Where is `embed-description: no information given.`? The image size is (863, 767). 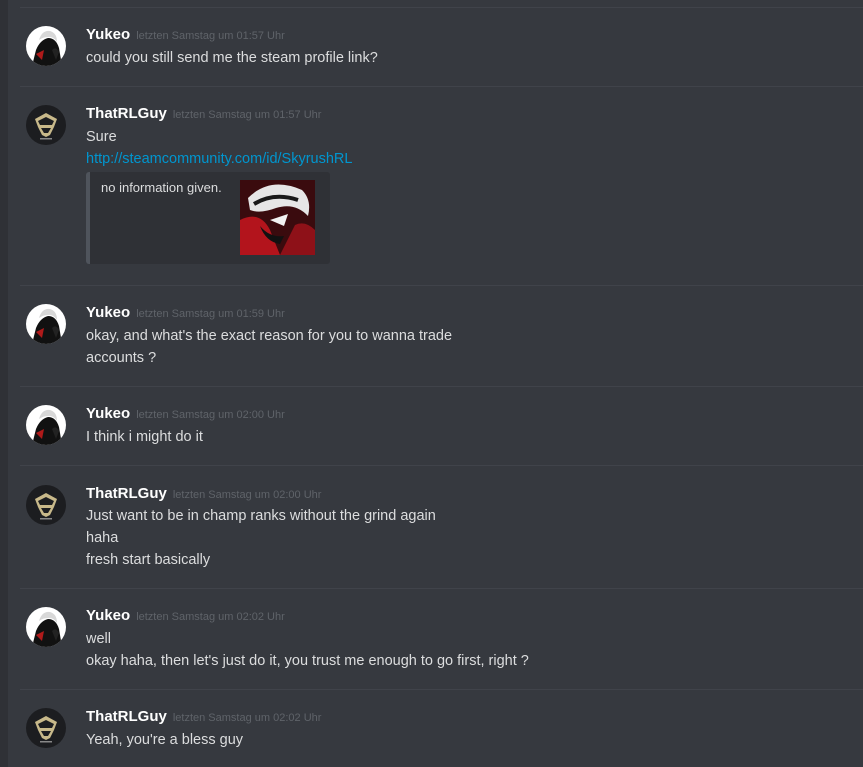 embed-description: no information given. is located at coordinates (161, 187).